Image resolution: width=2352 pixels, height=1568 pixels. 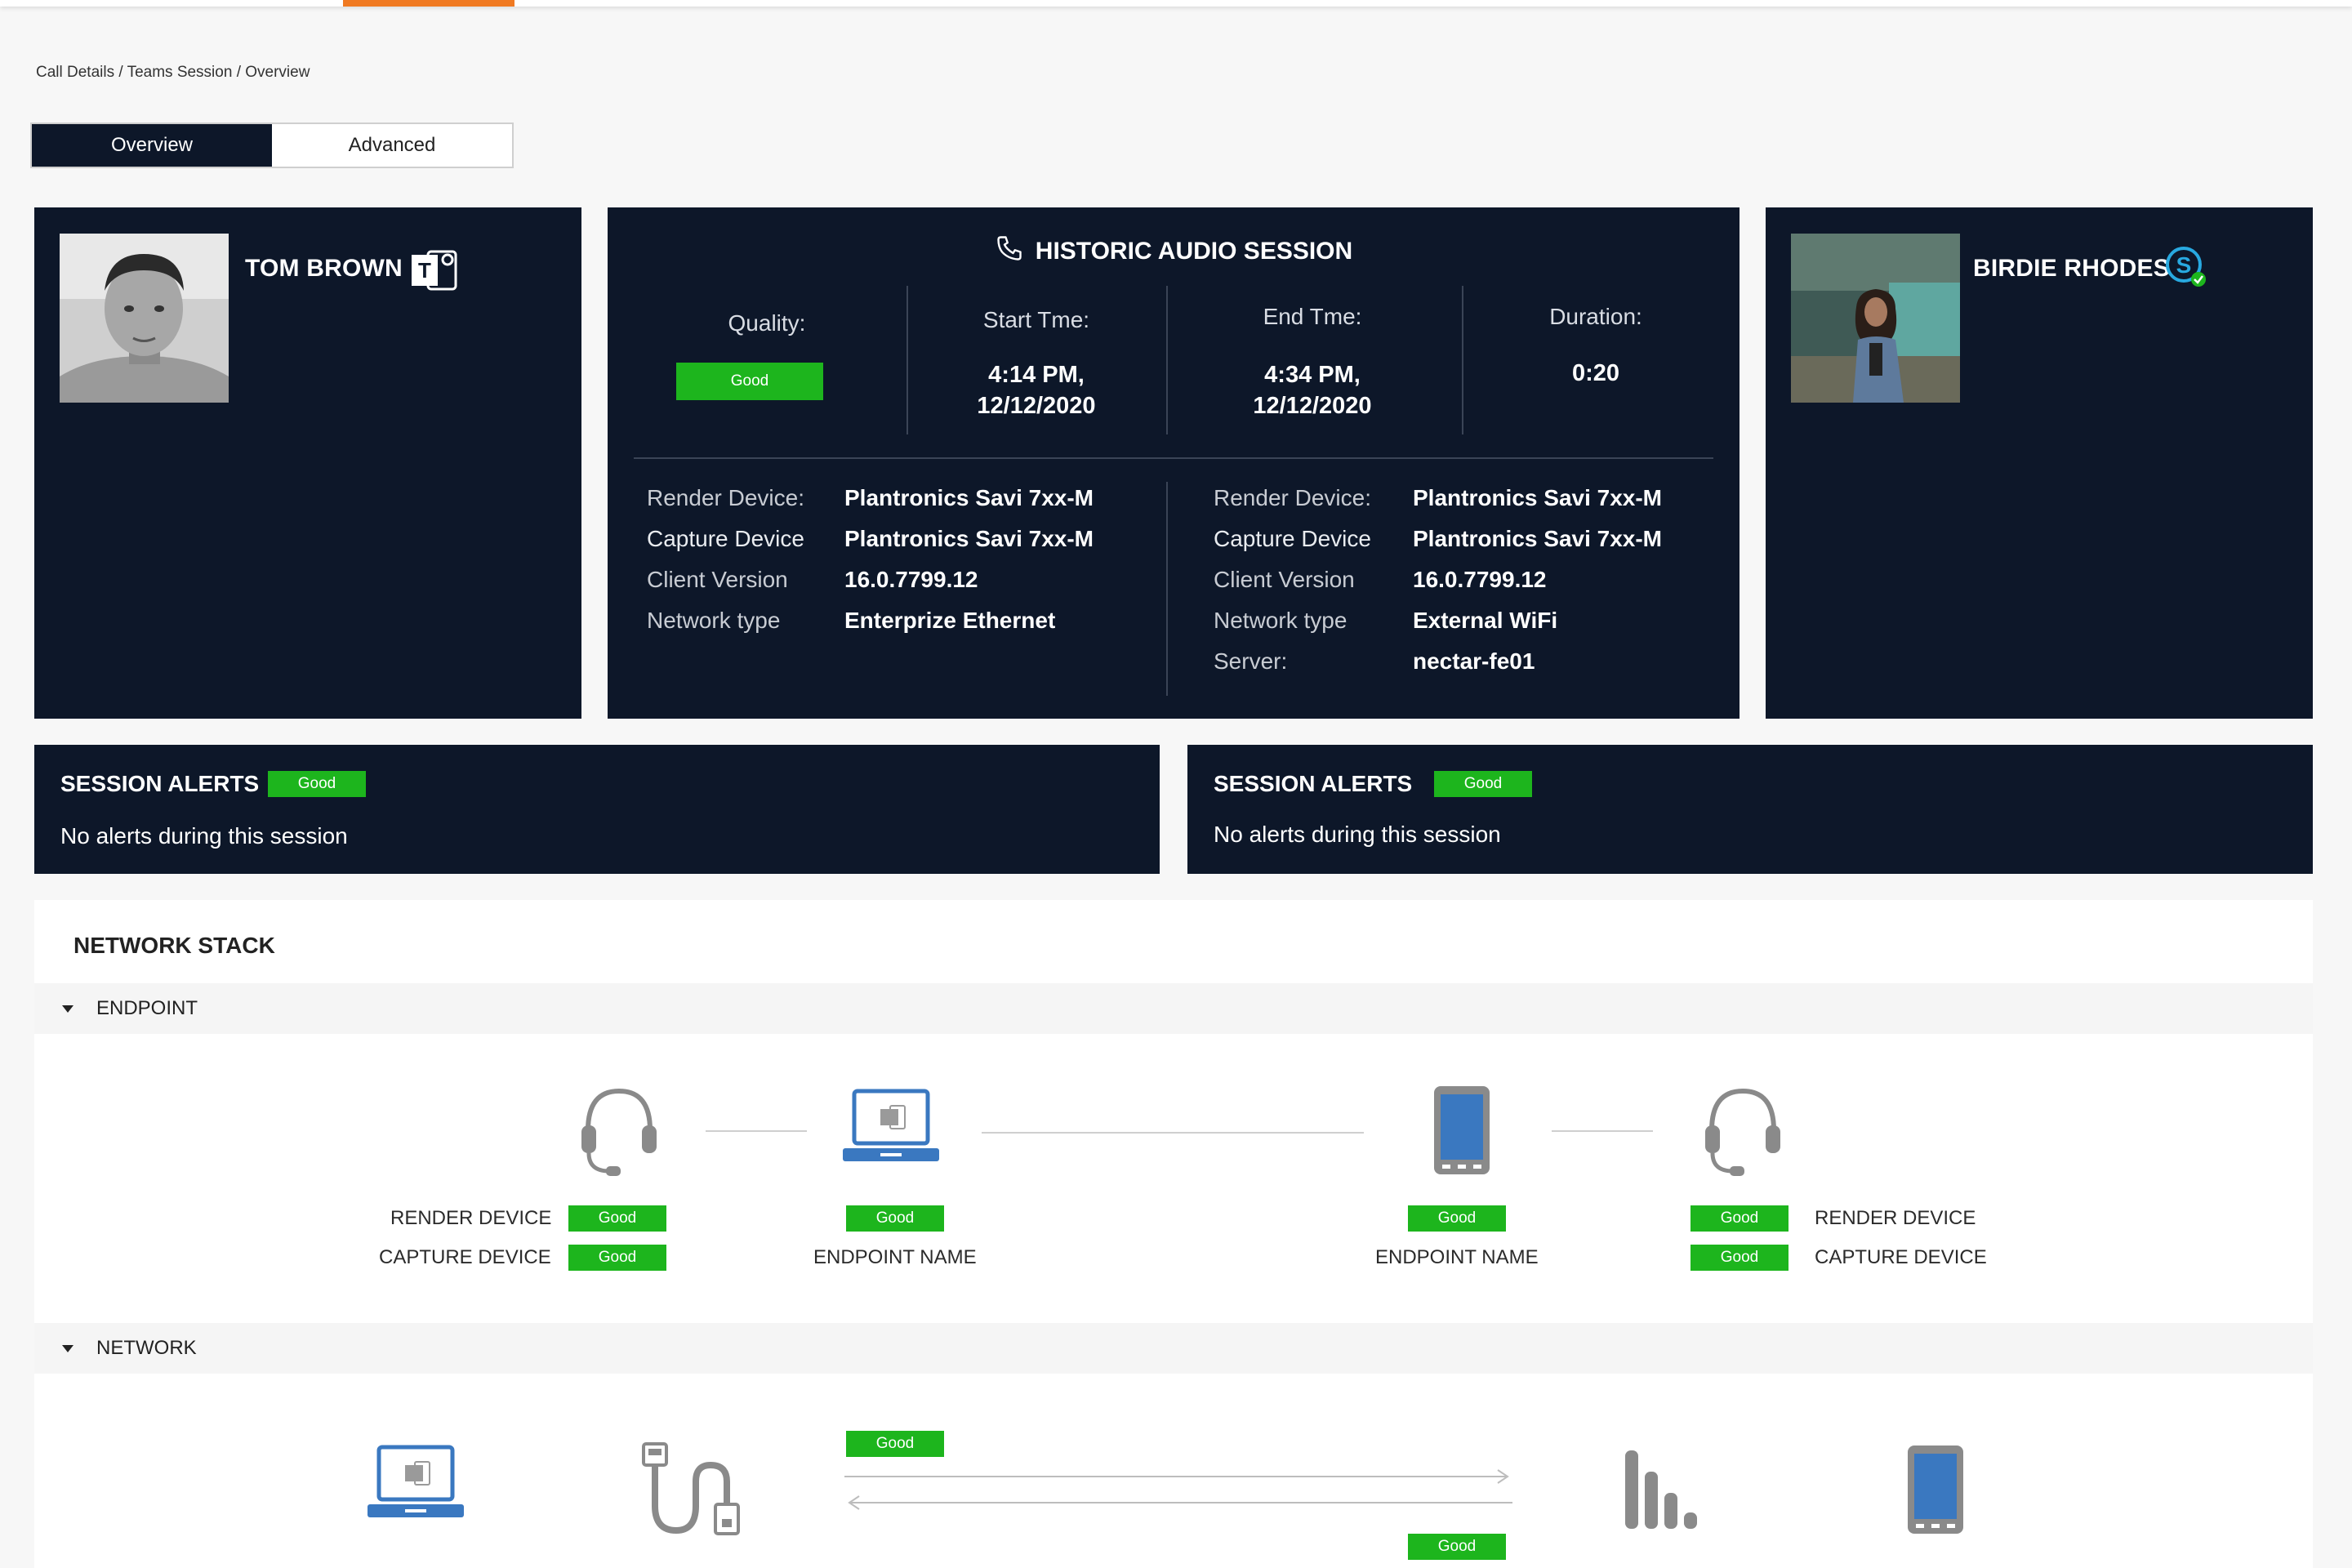 What do you see at coordinates (1284, 579) in the screenshot?
I see `right-client-label: Client Version` at bounding box center [1284, 579].